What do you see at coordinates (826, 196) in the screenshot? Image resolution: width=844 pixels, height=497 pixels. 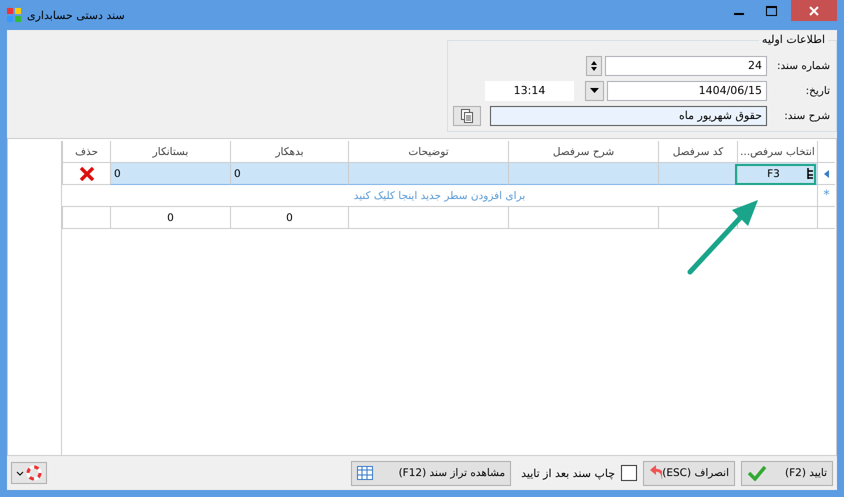 I see `new-row-marker: *` at bounding box center [826, 196].